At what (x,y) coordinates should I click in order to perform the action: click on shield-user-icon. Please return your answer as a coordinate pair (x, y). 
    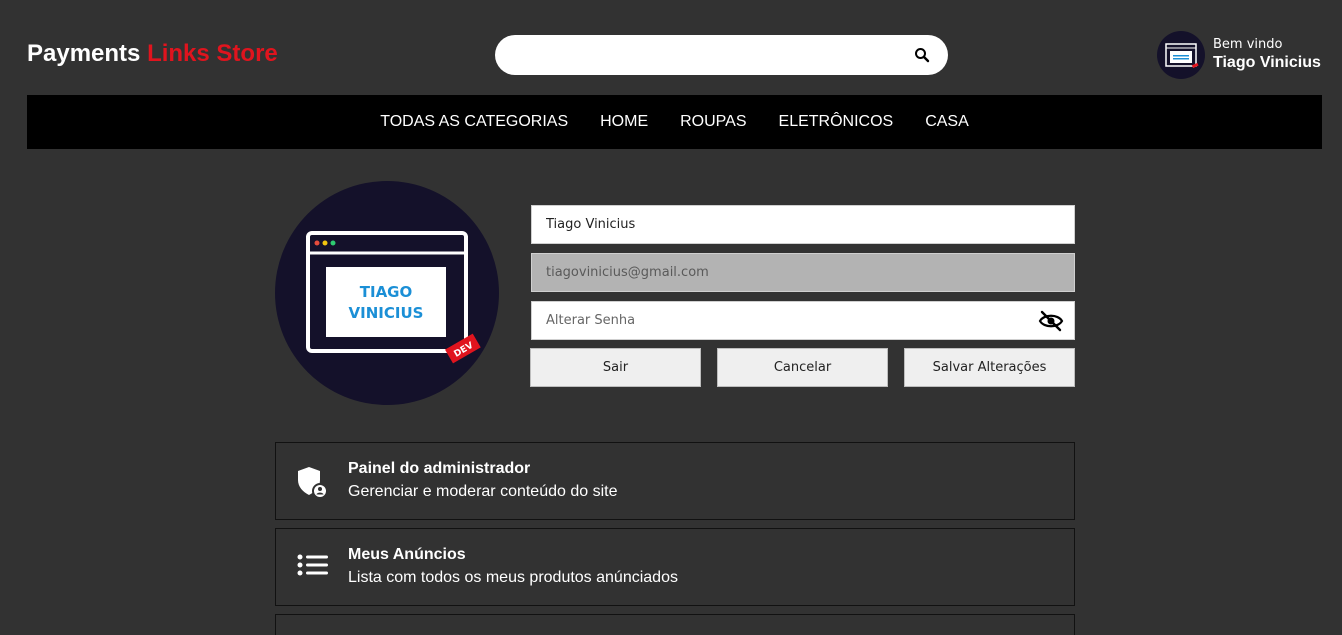
    Looking at the image, I should click on (313, 482).